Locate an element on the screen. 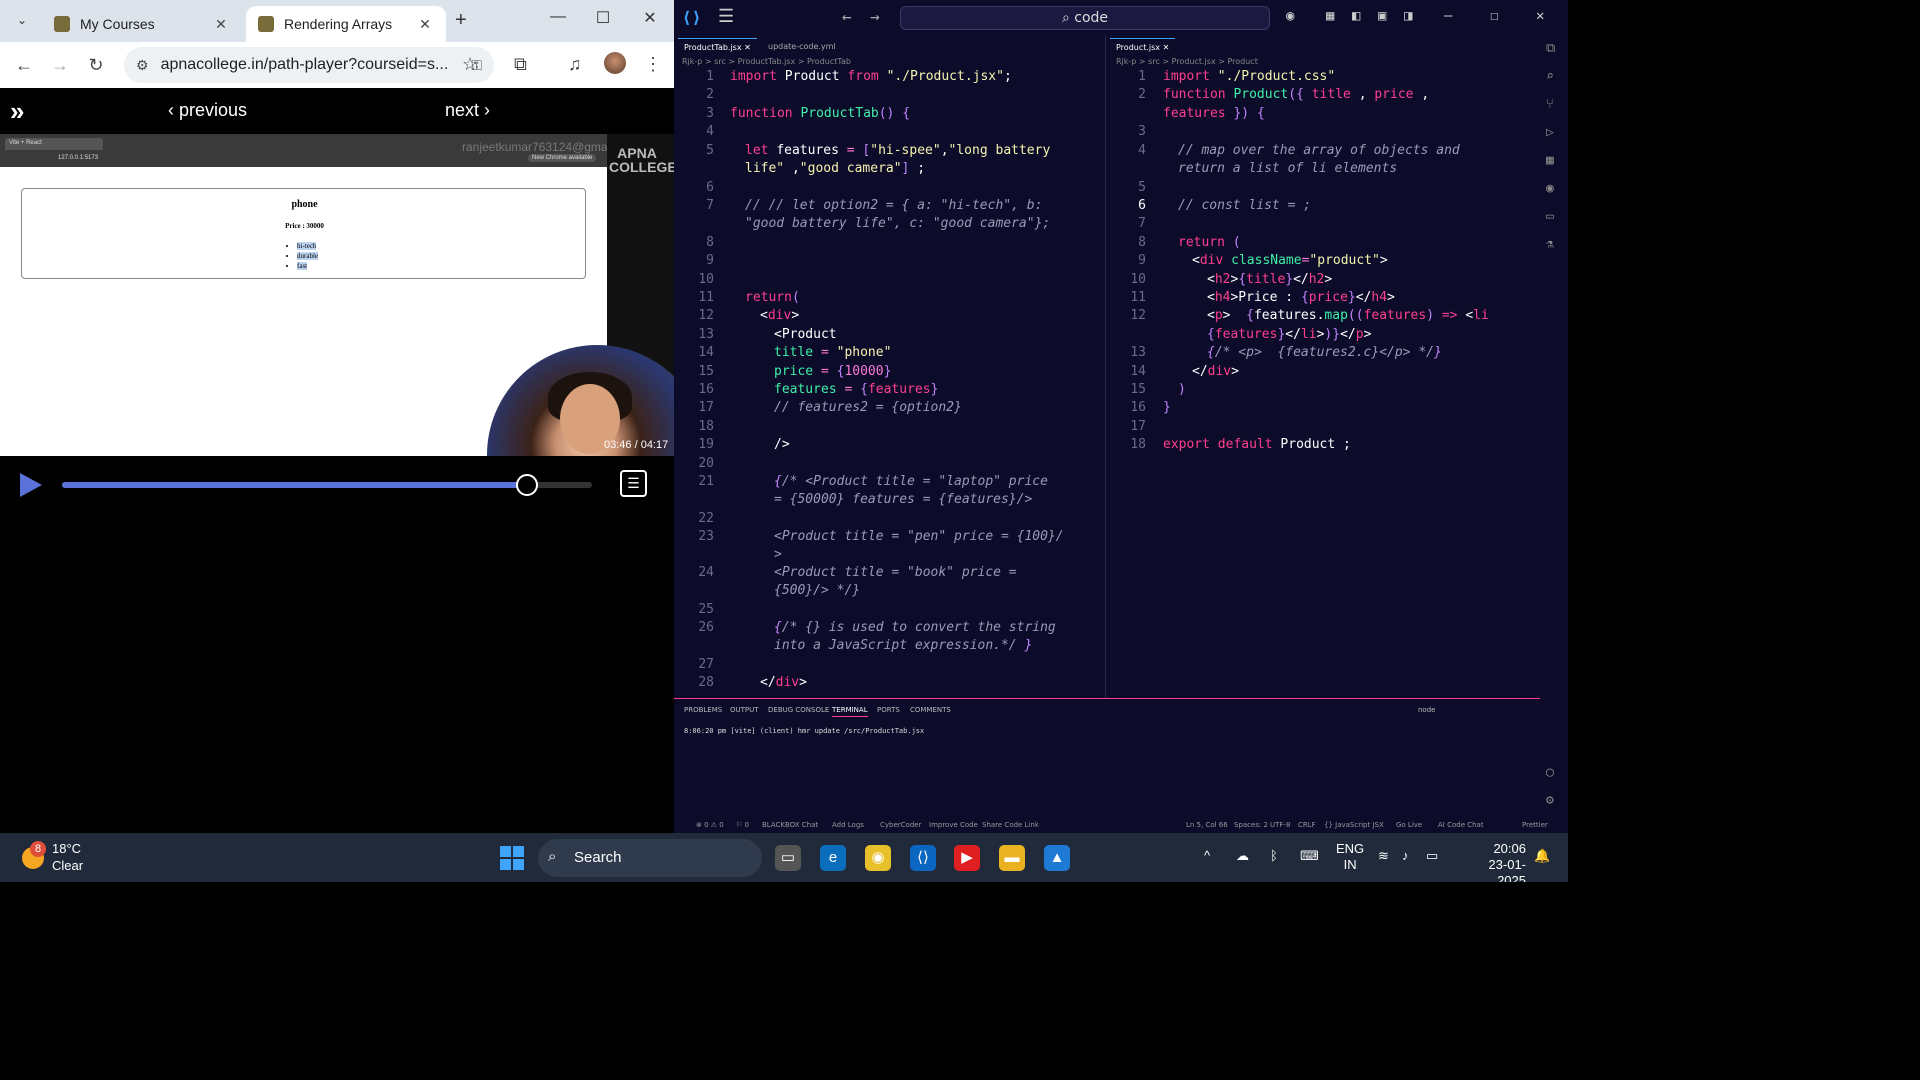  extensions-icon: ⧉ is located at coordinates (520, 64).